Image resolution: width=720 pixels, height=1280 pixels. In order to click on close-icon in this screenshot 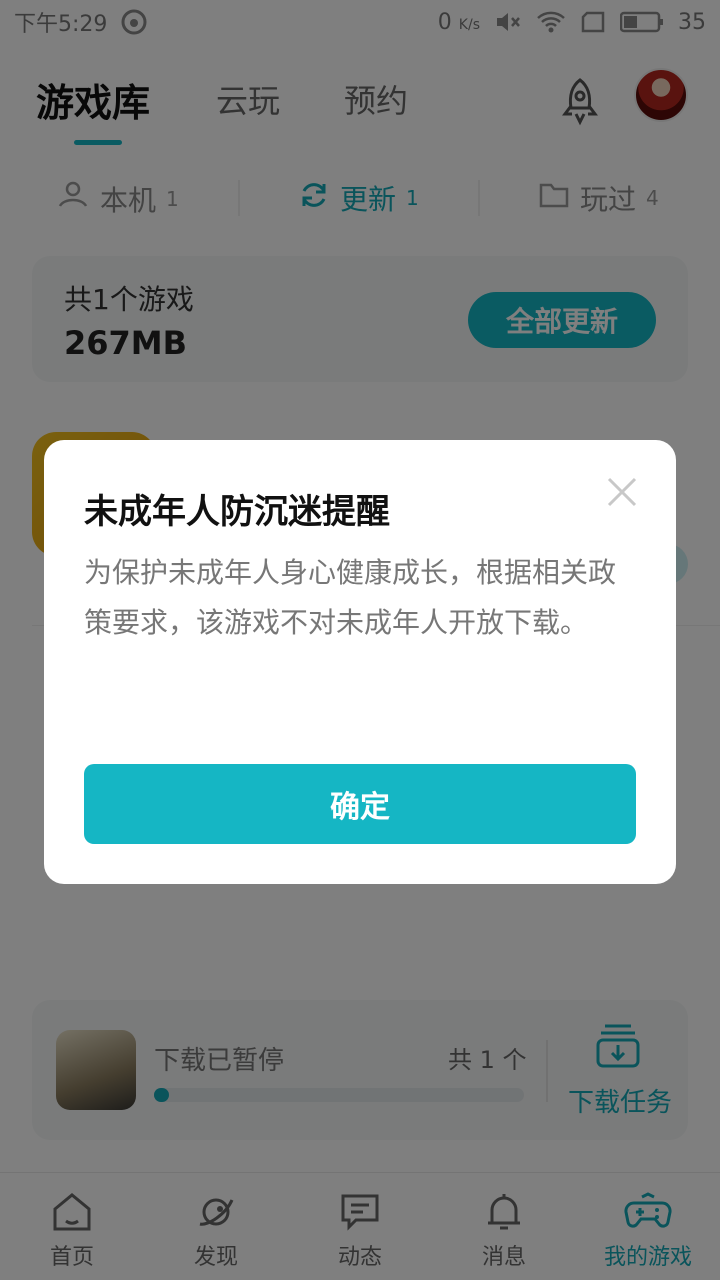, I will do `click(622, 492)`.